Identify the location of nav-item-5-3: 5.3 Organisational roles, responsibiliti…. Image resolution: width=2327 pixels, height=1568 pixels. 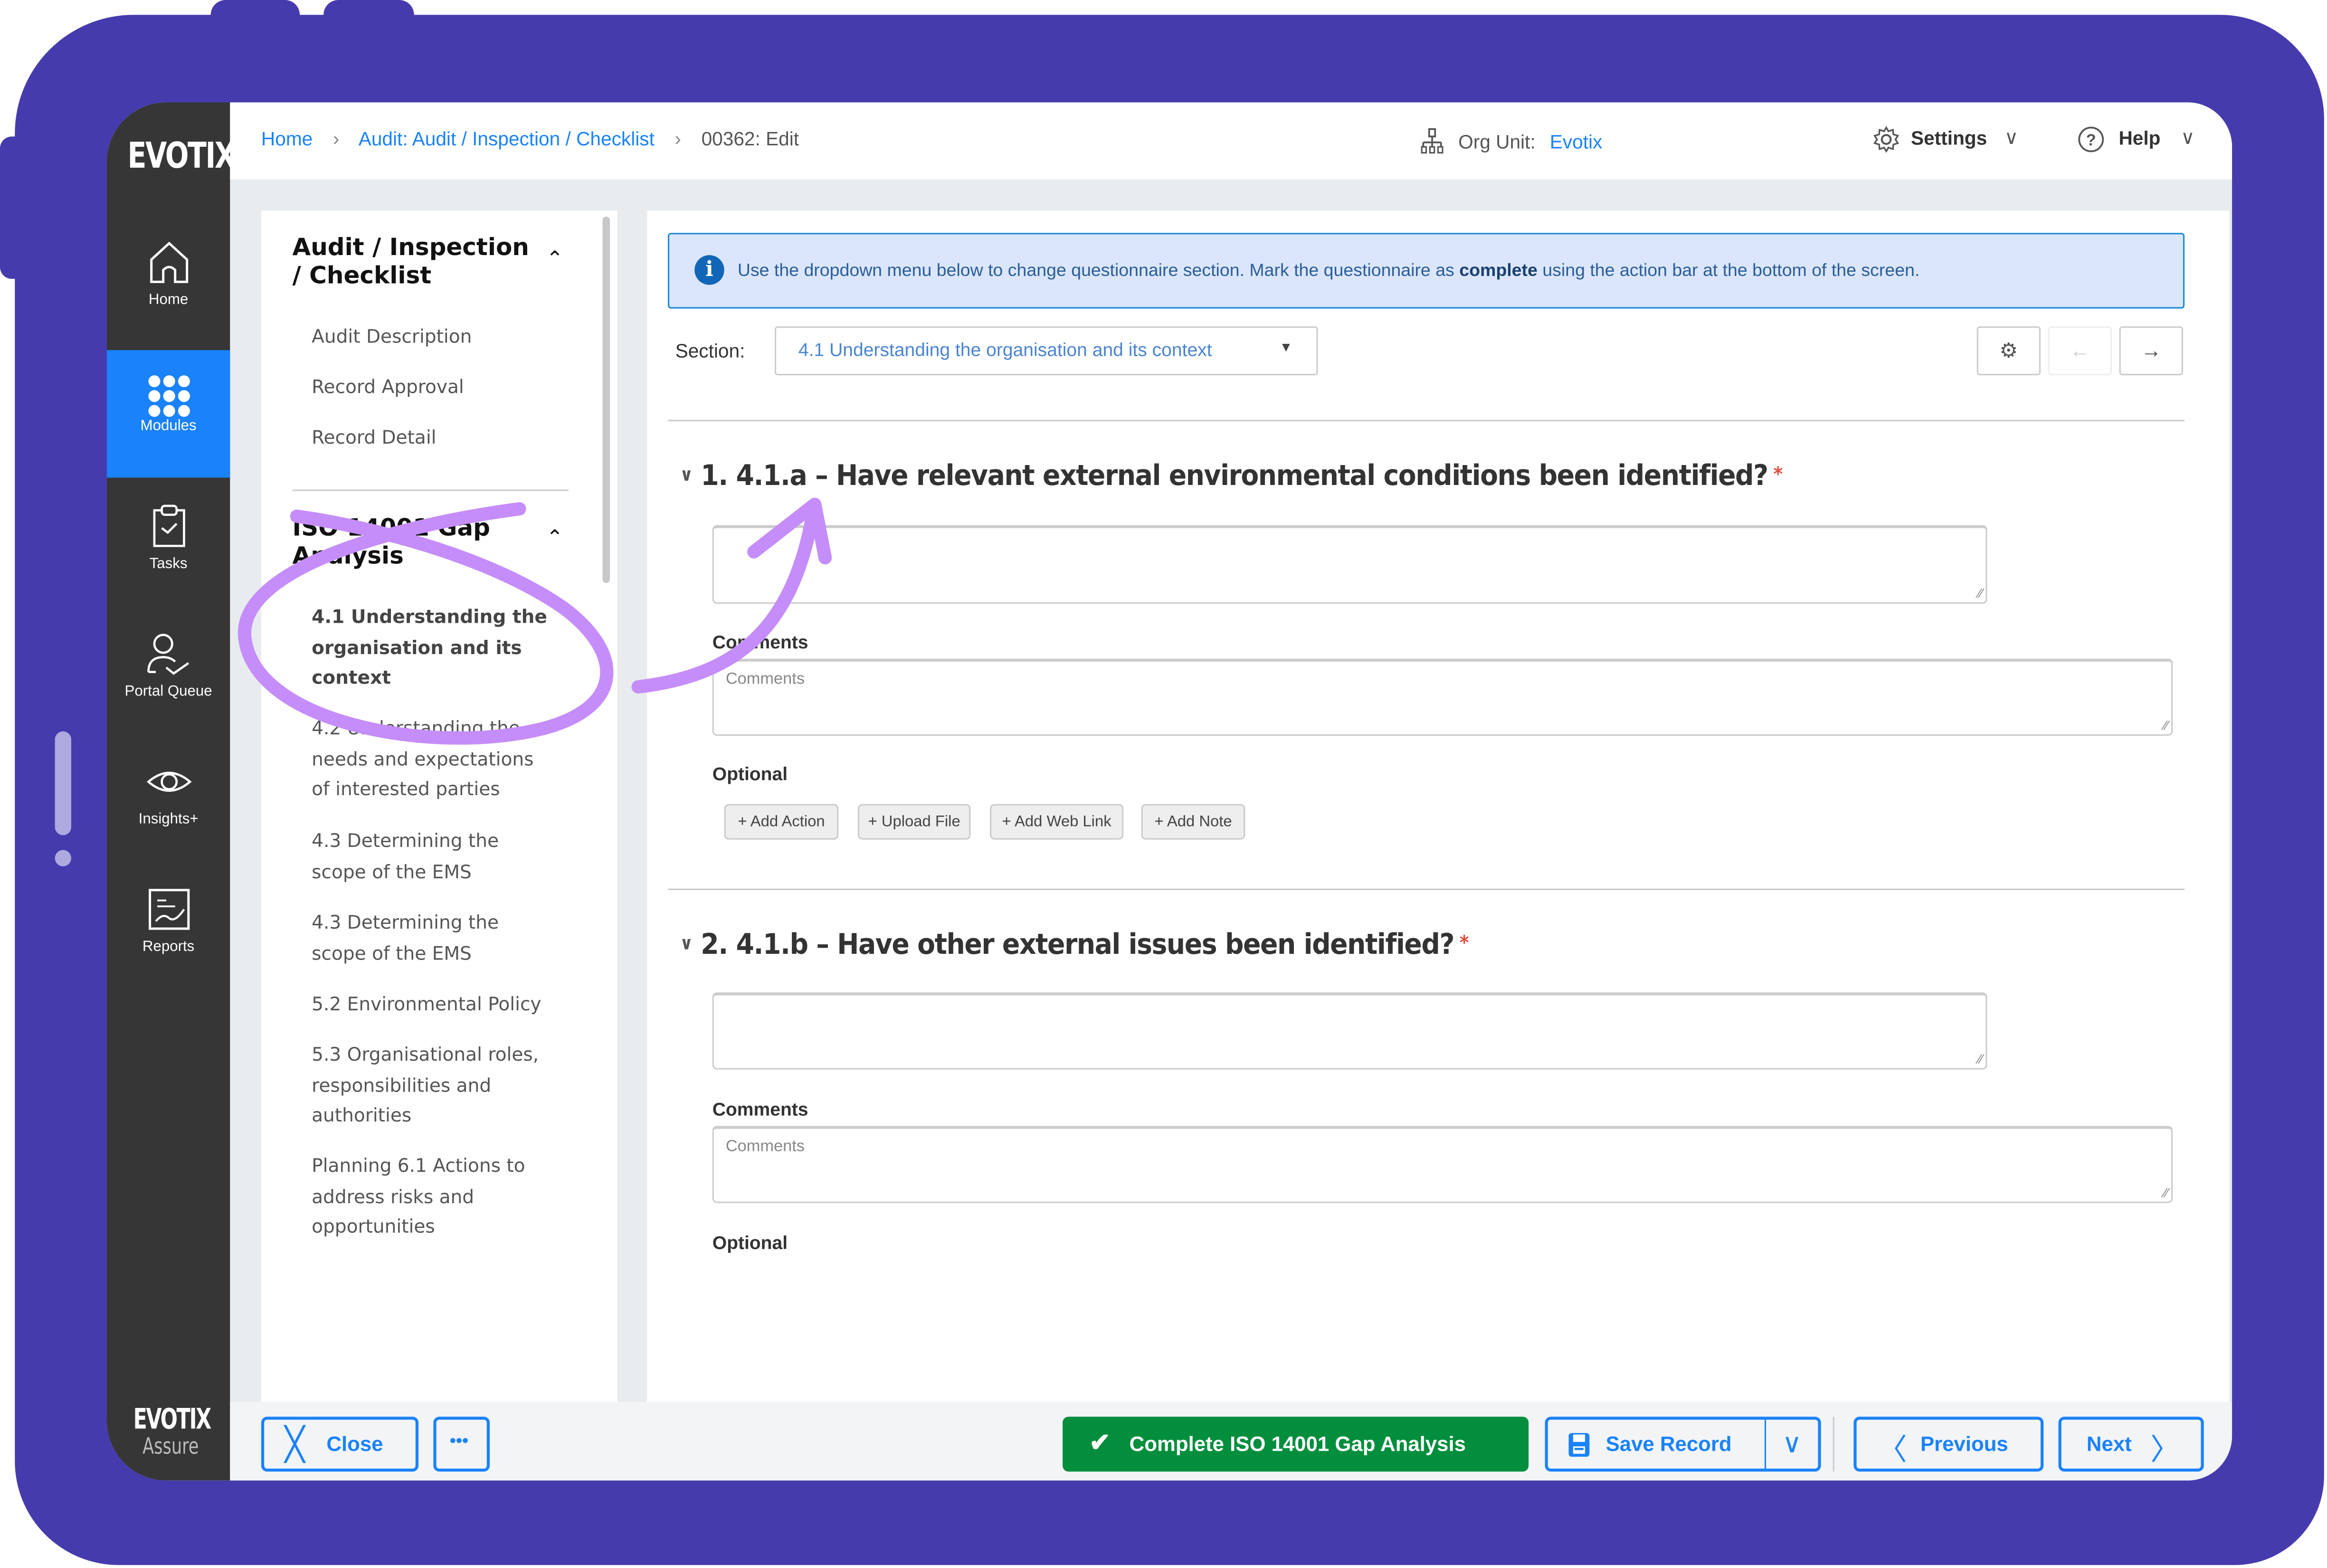
(438, 1085).